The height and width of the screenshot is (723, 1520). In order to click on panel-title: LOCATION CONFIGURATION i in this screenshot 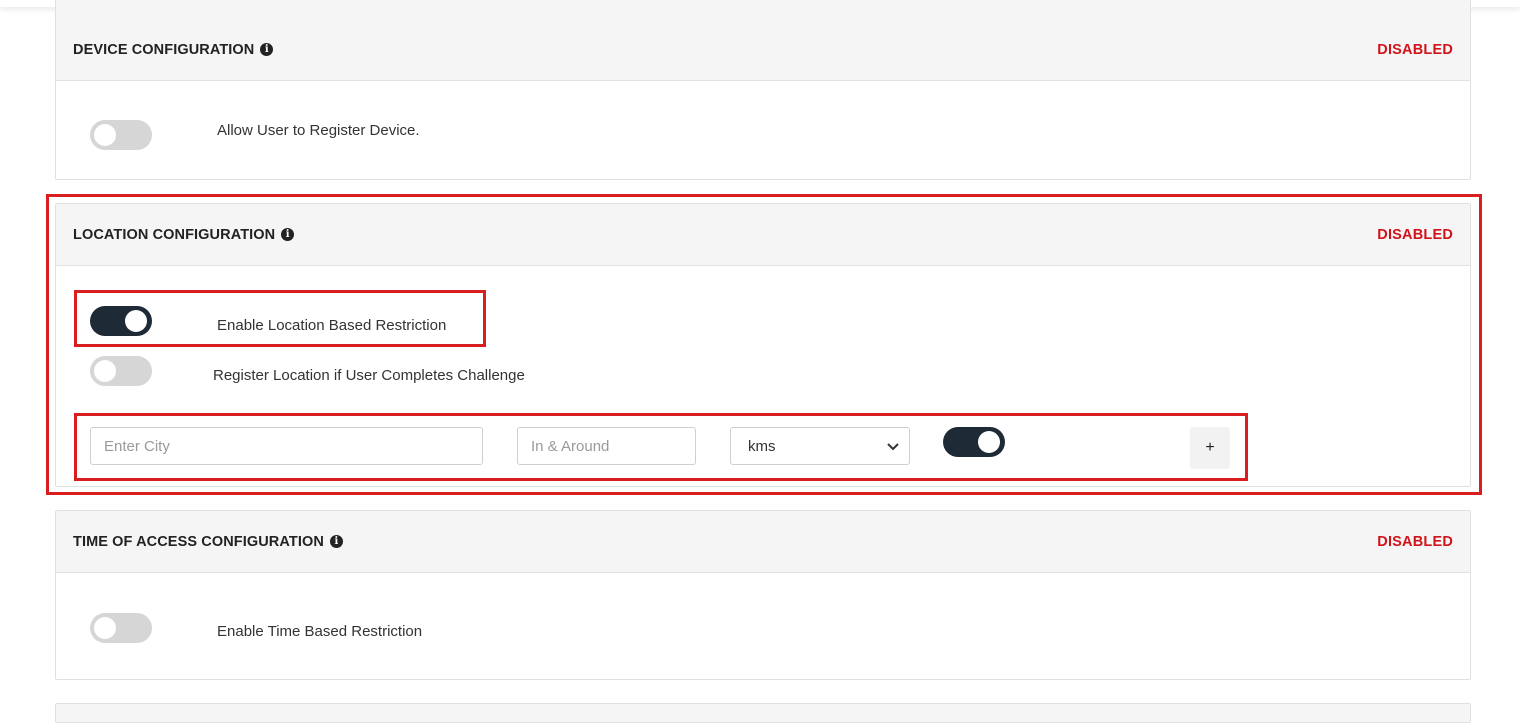, I will do `click(184, 234)`.